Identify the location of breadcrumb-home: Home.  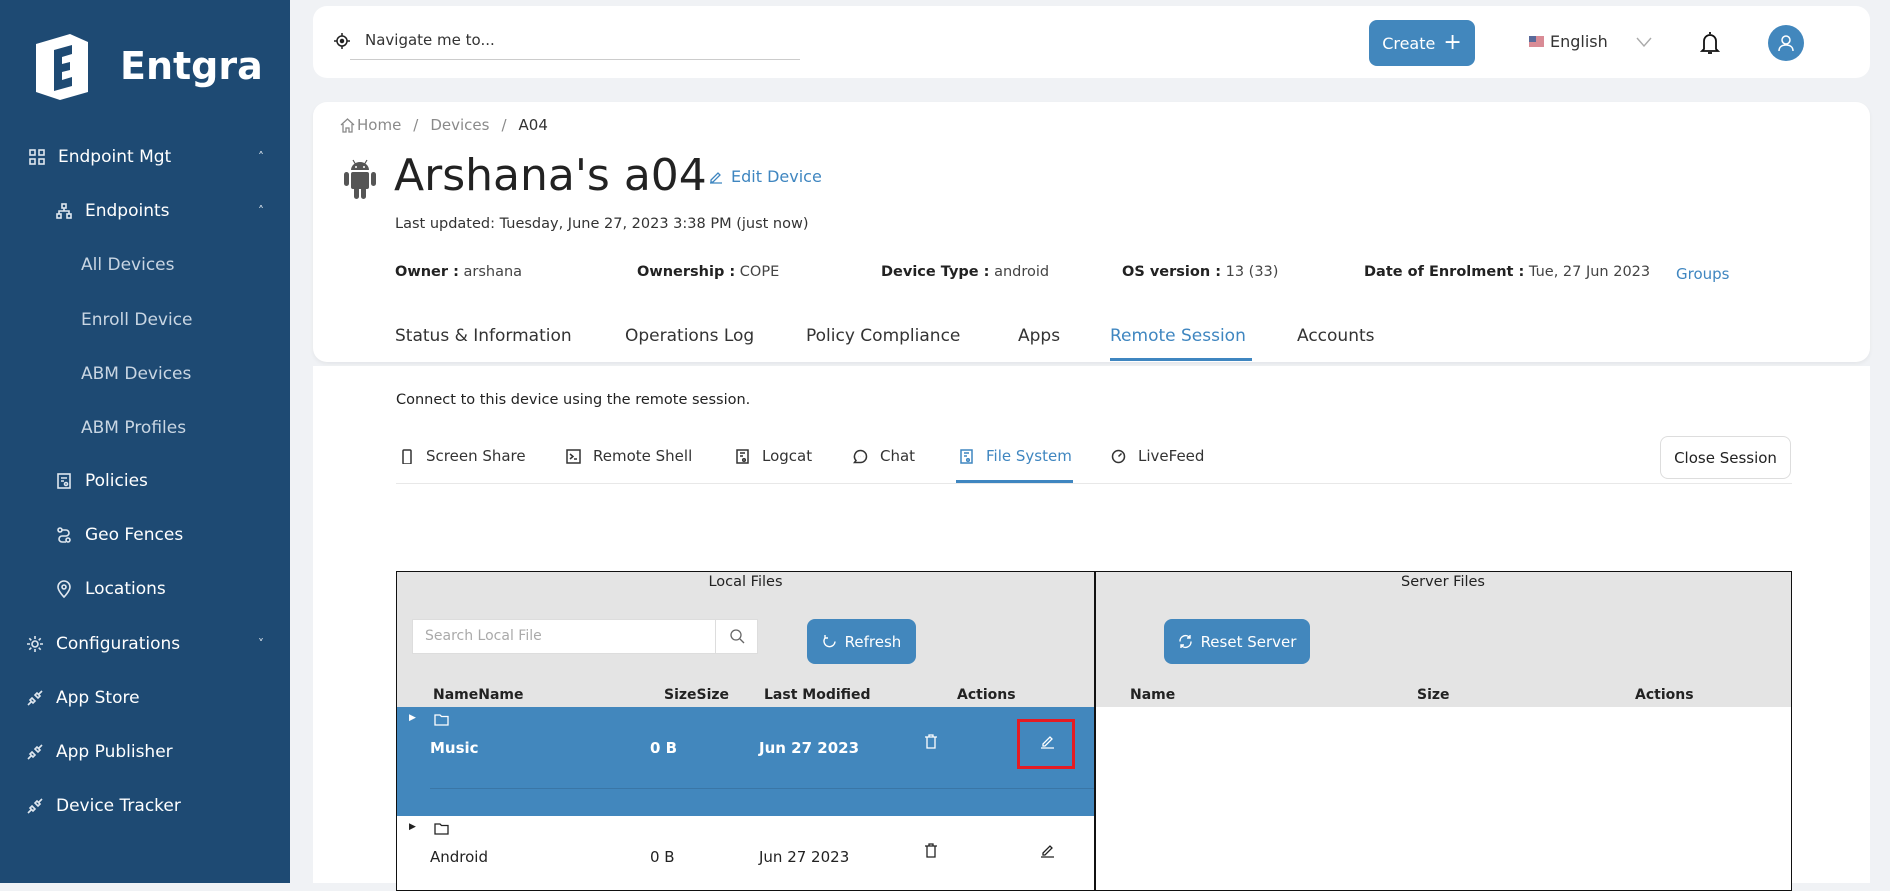
(370, 125).